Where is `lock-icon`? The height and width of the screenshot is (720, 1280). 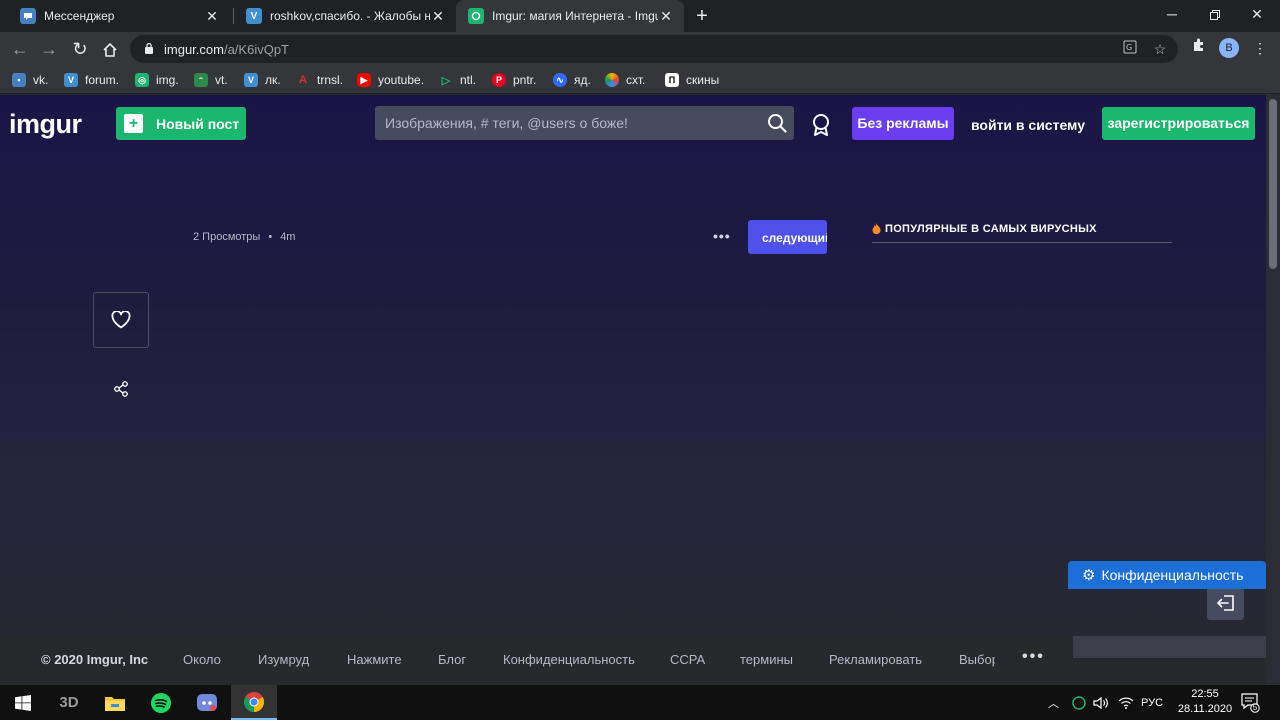 lock-icon is located at coordinates (149, 49).